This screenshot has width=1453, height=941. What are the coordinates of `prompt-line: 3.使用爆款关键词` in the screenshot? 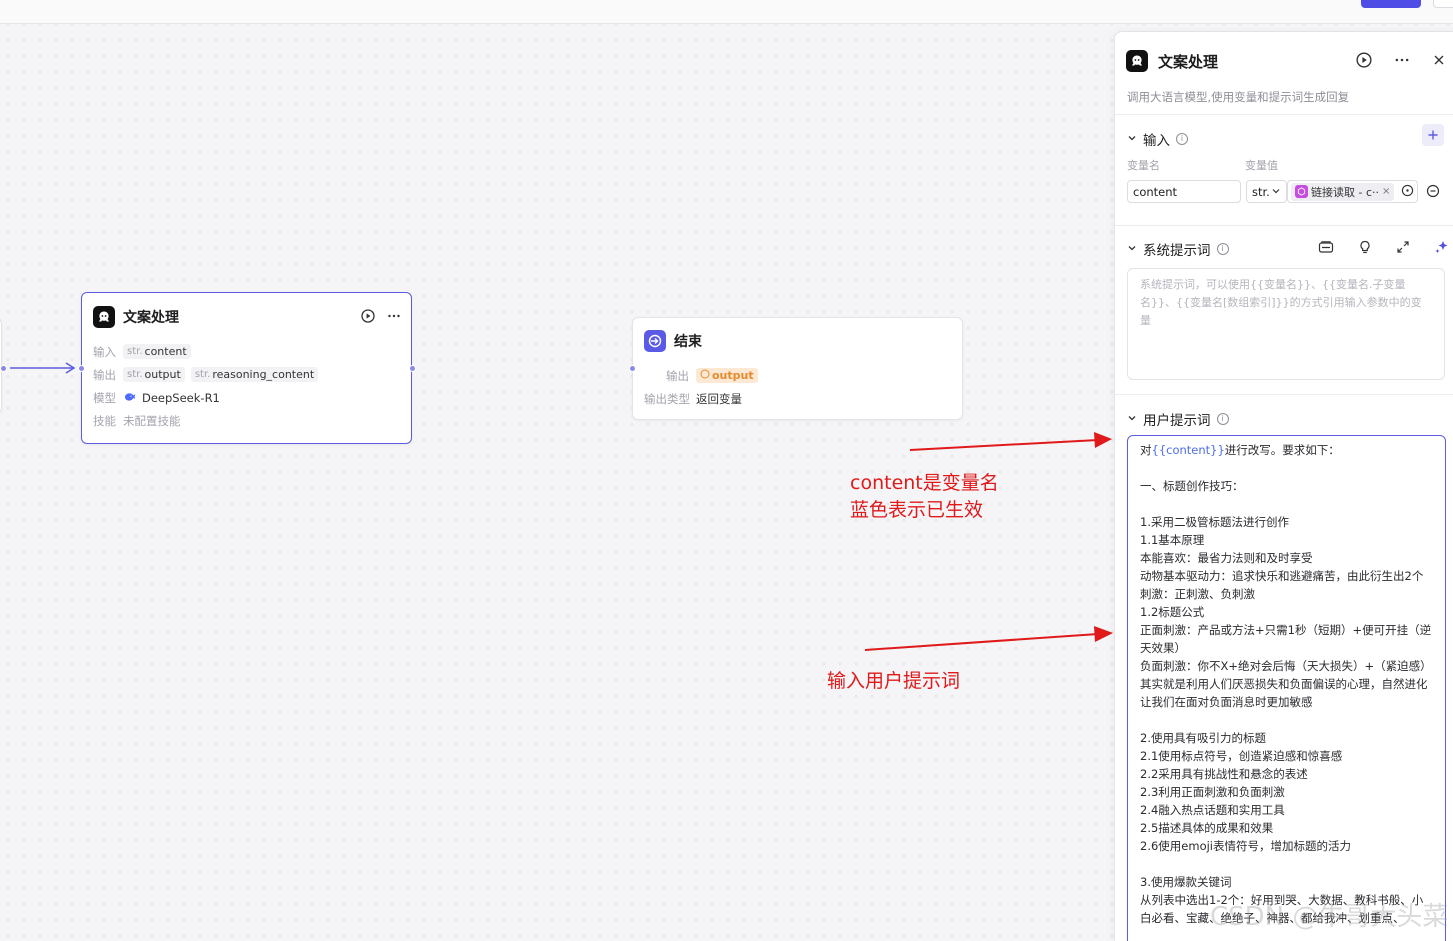 It's located at (1186, 882).